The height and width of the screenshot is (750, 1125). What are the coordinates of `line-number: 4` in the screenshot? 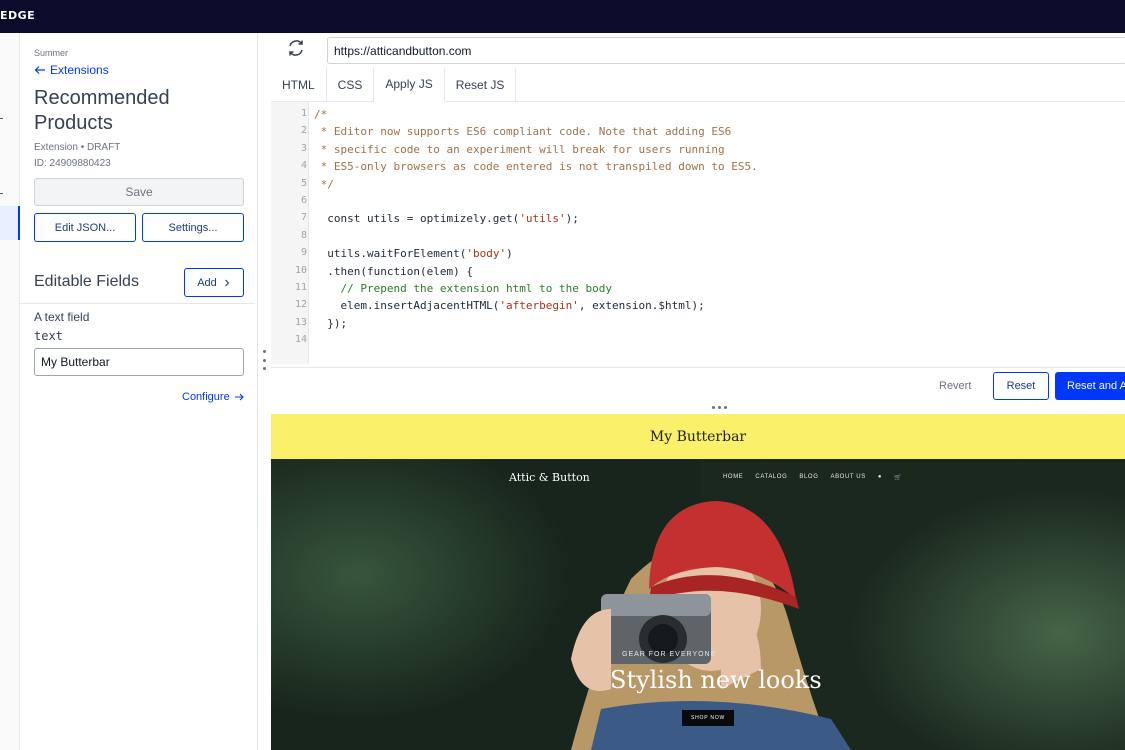 It's located at (303, 166).